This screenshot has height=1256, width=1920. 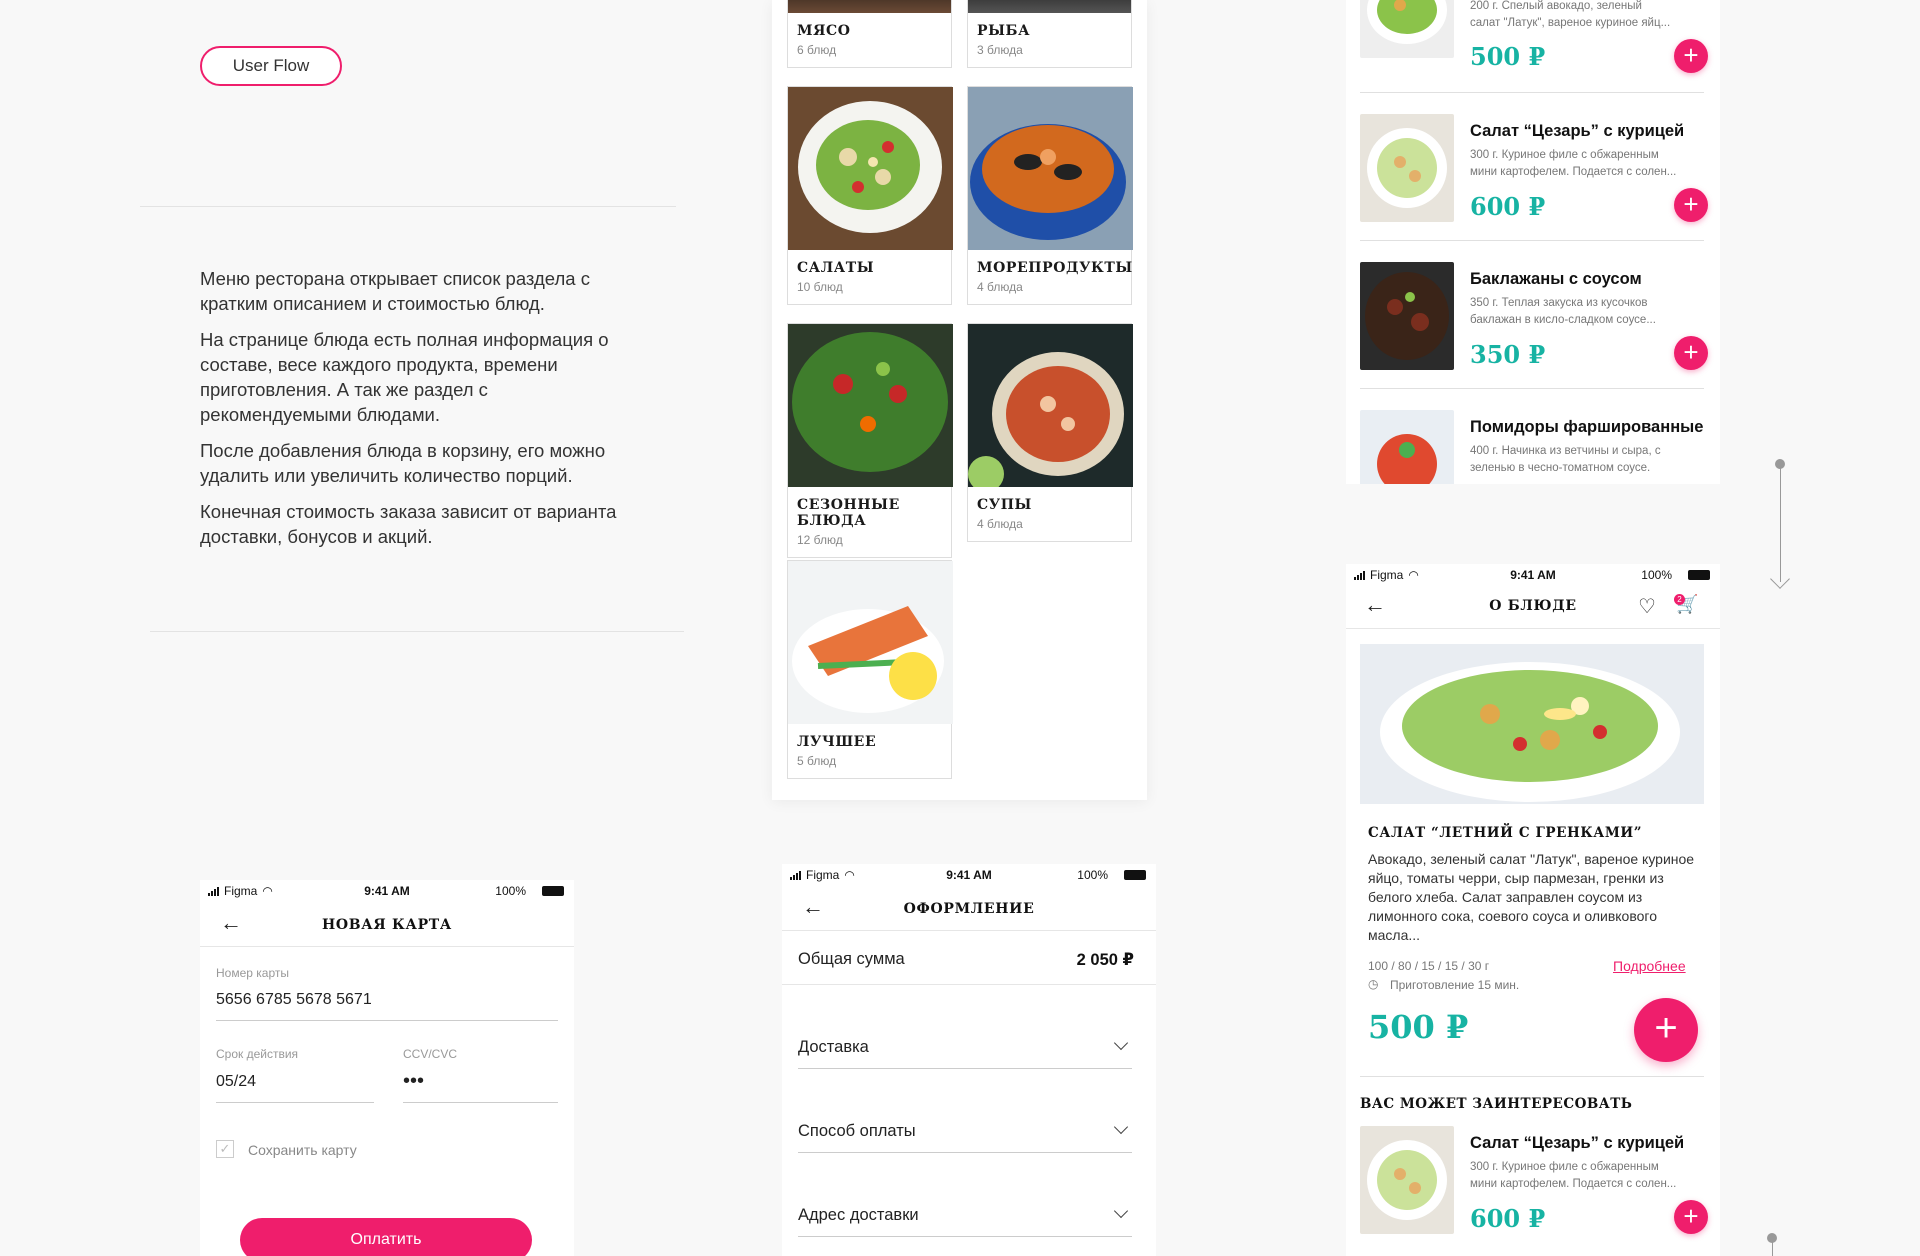 What do you see at coordinates (1049, 34) in the screenshot?
I see `category-card-fish: РЫБА 3 блюда` at bounding box center [1049, 34].